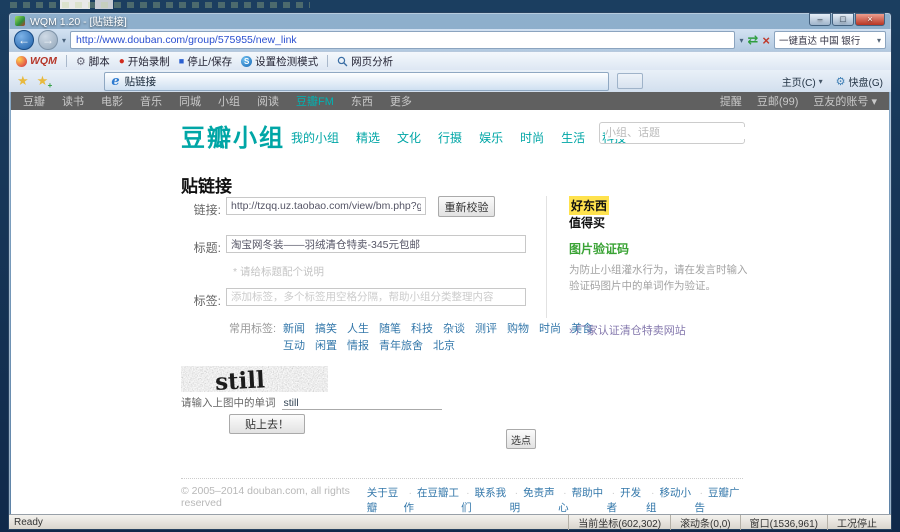 The image size is (900, 532). What do you see at coordinates (521, 439) in the screenshot?
I see `overlay-pick-button: 选点` at bounding box center [521, 439].